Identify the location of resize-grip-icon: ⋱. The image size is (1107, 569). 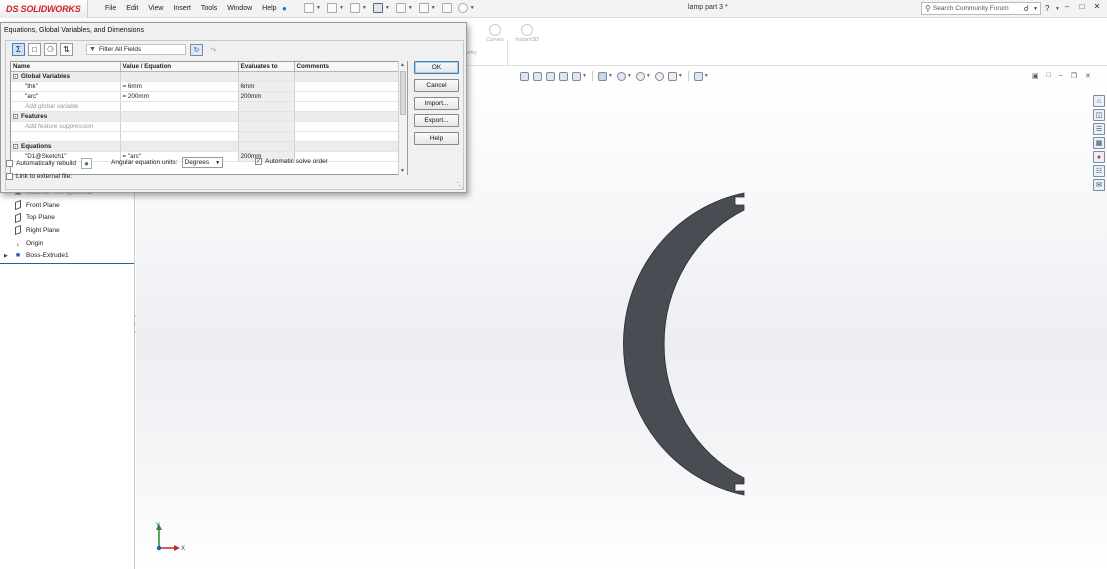
(460, 185).